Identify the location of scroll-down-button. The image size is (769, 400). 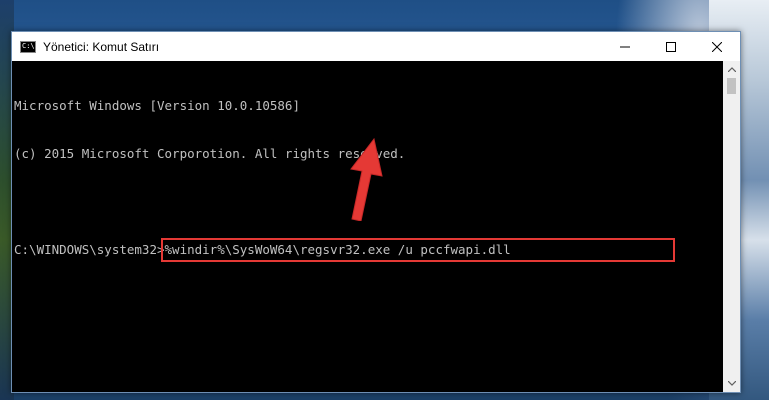
(731, 383).